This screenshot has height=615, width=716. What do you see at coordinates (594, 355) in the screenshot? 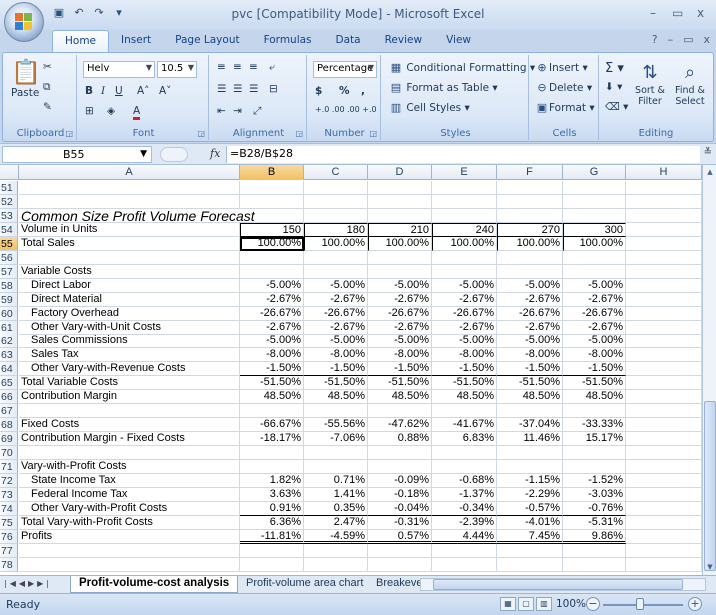
I see `value-cell-g: -8.00%` at bounding box center [594, 355].